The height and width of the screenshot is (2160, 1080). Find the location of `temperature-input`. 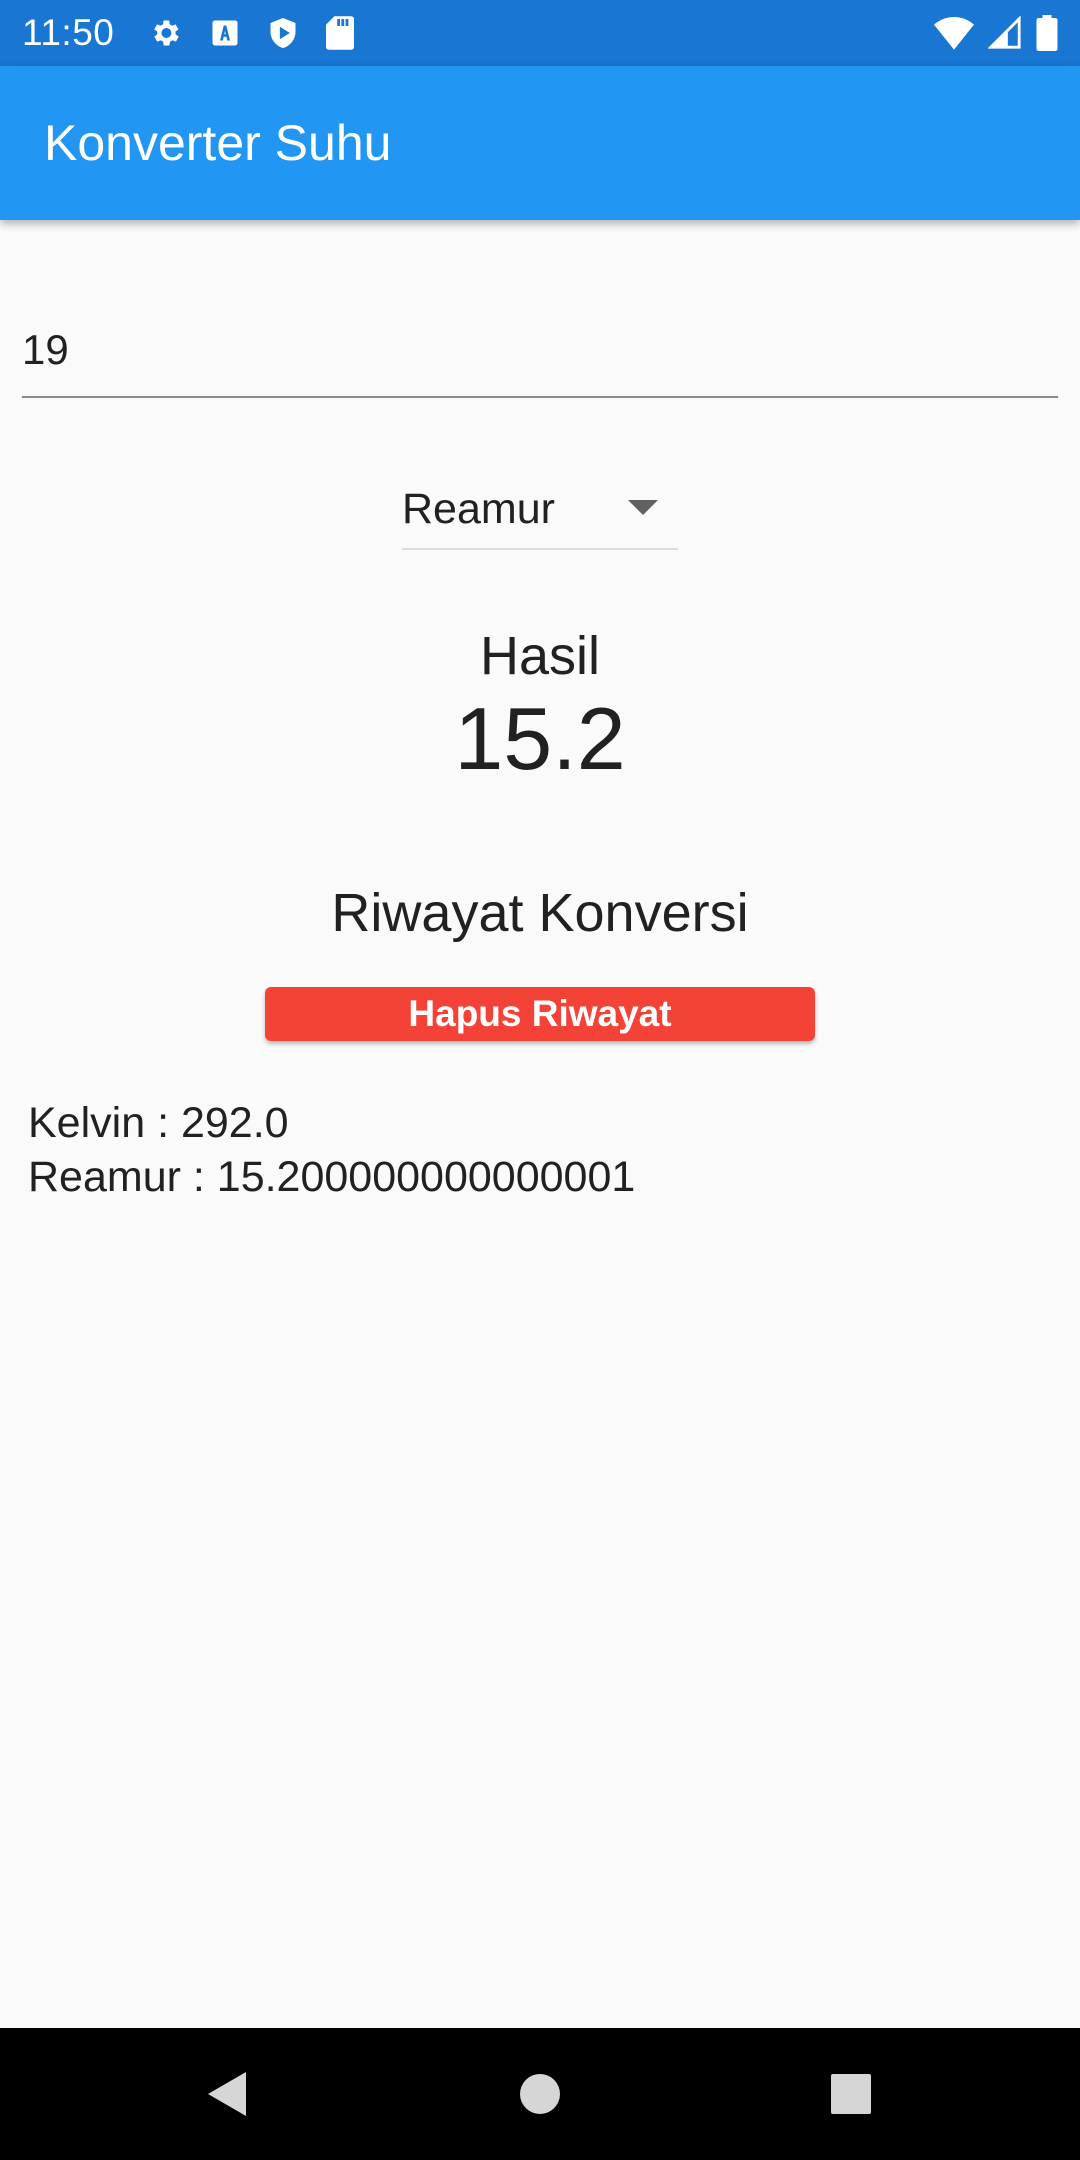

temperature-input is located at coordinates (540, 339).